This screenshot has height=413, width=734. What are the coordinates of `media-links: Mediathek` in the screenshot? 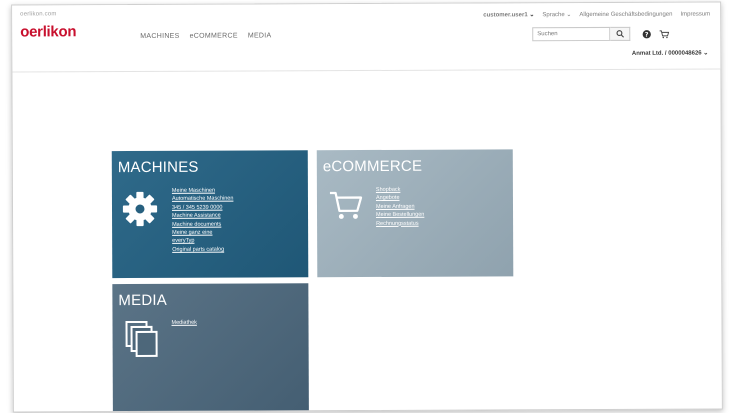 It's located at (183, 323).